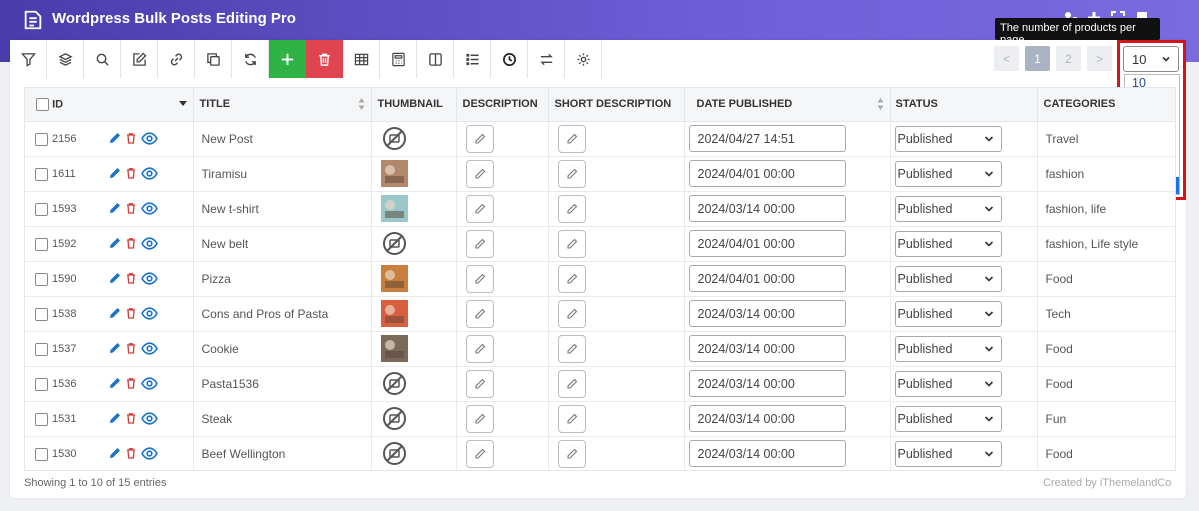  Describe the element at coordinates (176, 59) in the screenshot. I see `link-button` at that location.